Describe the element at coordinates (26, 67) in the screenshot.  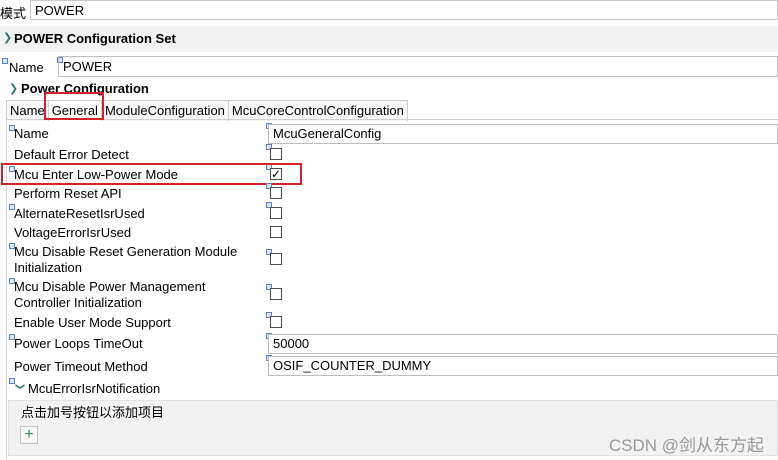
I see `name-label: Name` at that location.